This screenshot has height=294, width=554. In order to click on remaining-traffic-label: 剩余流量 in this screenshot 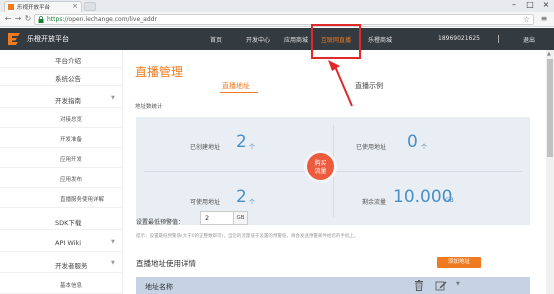, I will do `click(374, 202)`.